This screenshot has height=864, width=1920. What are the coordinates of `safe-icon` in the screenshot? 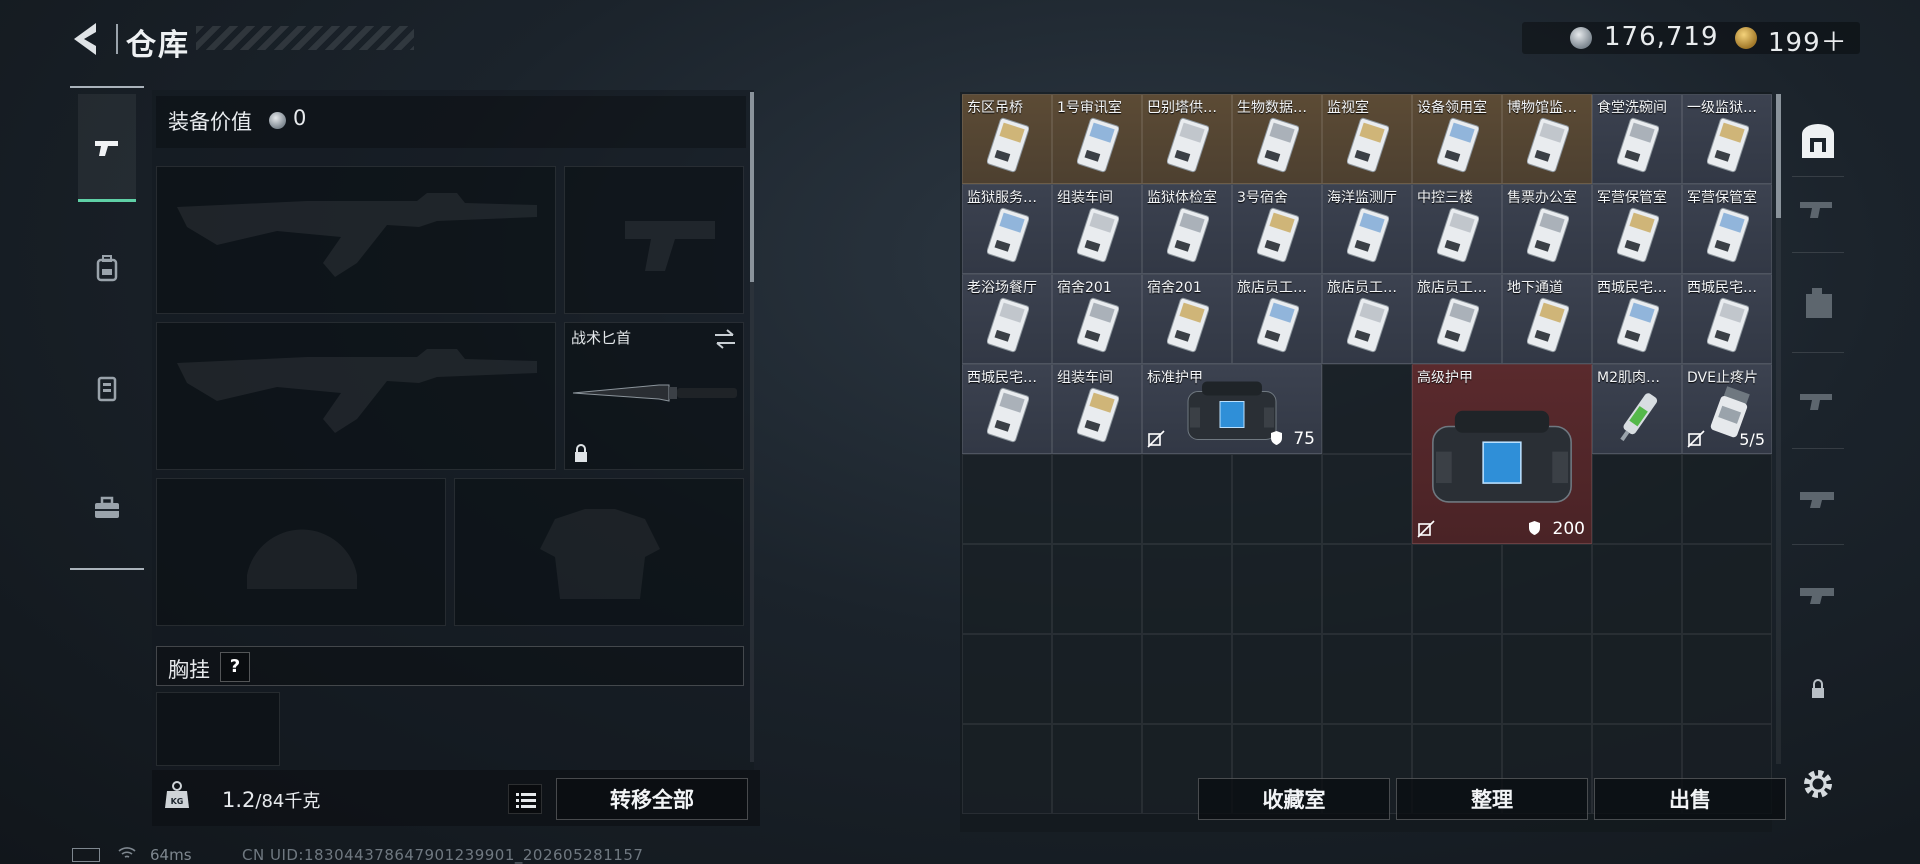 It's located at (1818, 142).